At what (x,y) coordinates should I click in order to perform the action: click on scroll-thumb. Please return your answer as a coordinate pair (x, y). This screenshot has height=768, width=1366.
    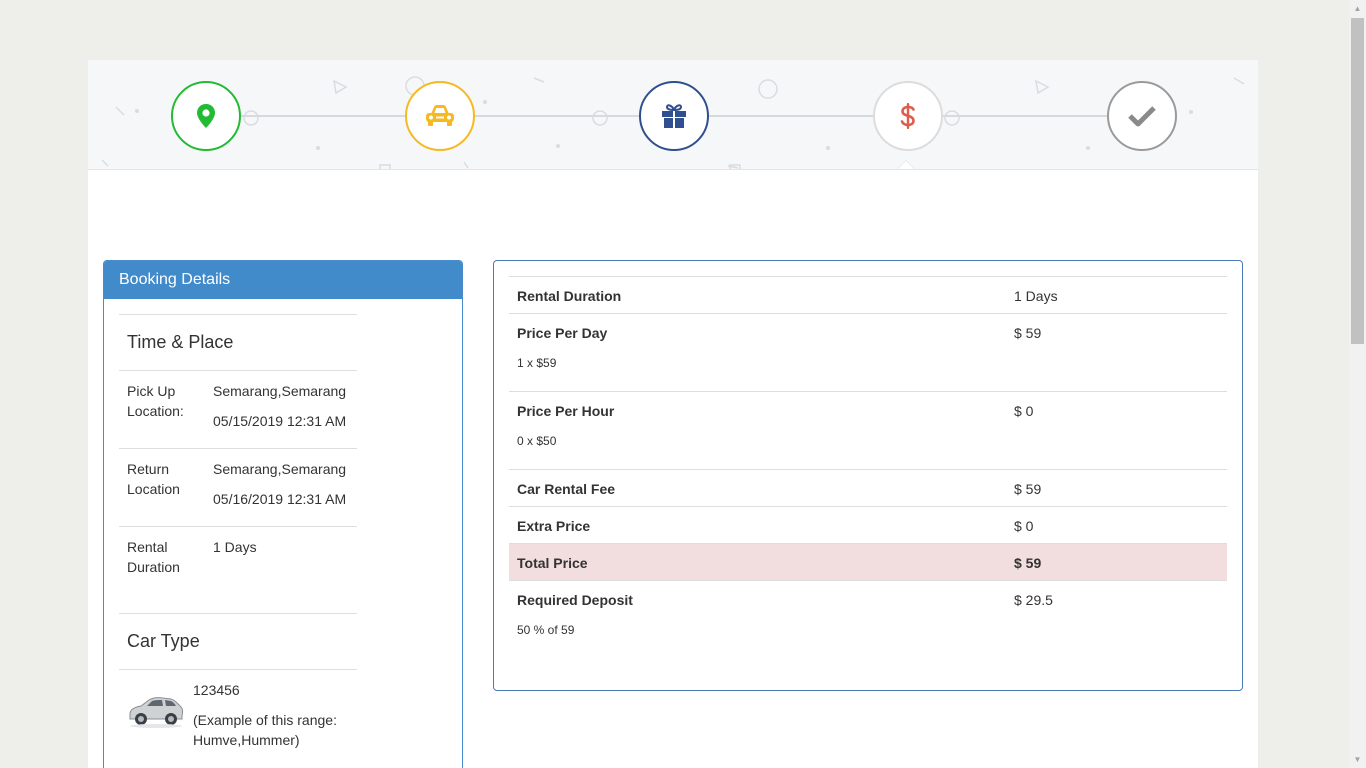
    Looking at the image, I should click on (1357, 181).